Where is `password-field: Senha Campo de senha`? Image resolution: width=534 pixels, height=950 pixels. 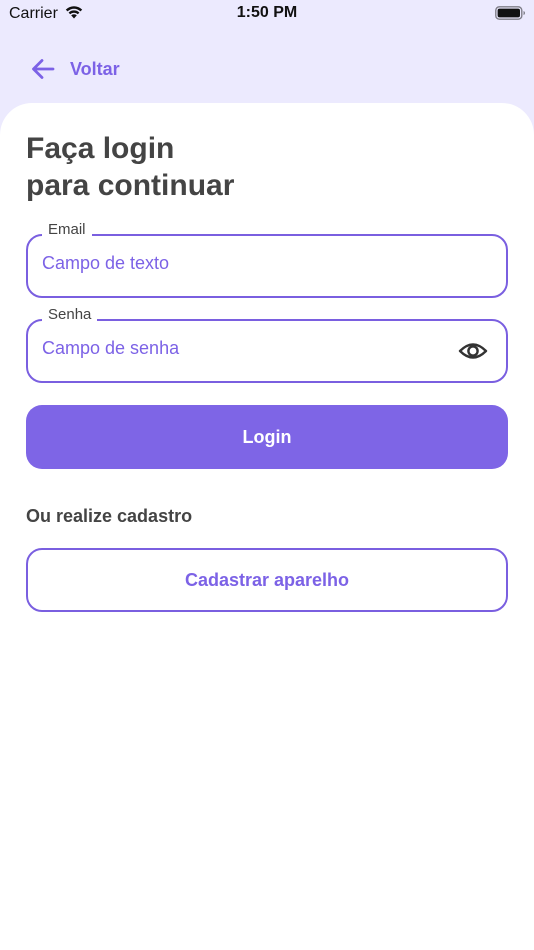 password-field: Senha Campo de senha is located at coordinates (267, 344).